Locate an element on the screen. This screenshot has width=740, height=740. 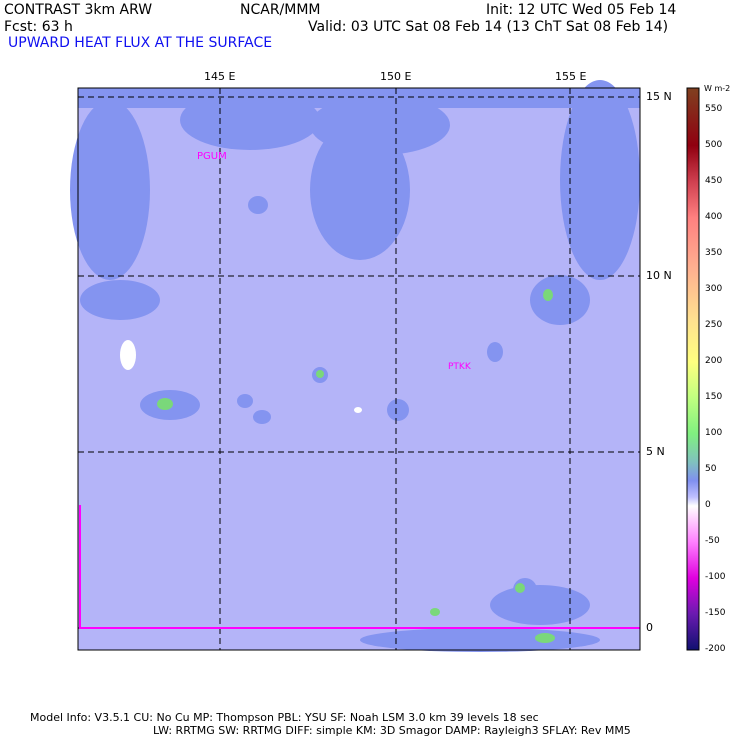
lon-label-150: 150 E is located at coordinates (396, 76).